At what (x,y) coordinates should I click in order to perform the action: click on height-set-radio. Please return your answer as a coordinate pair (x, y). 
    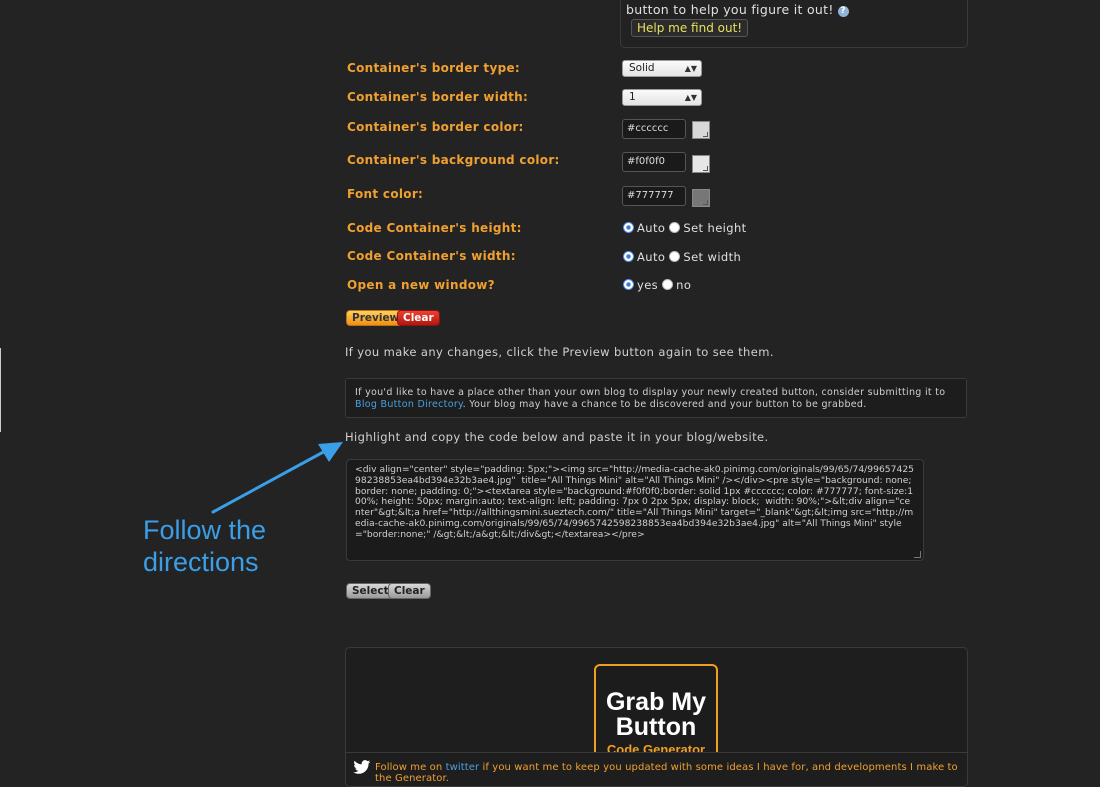
    Looking at the image, I should click on (675, 227).